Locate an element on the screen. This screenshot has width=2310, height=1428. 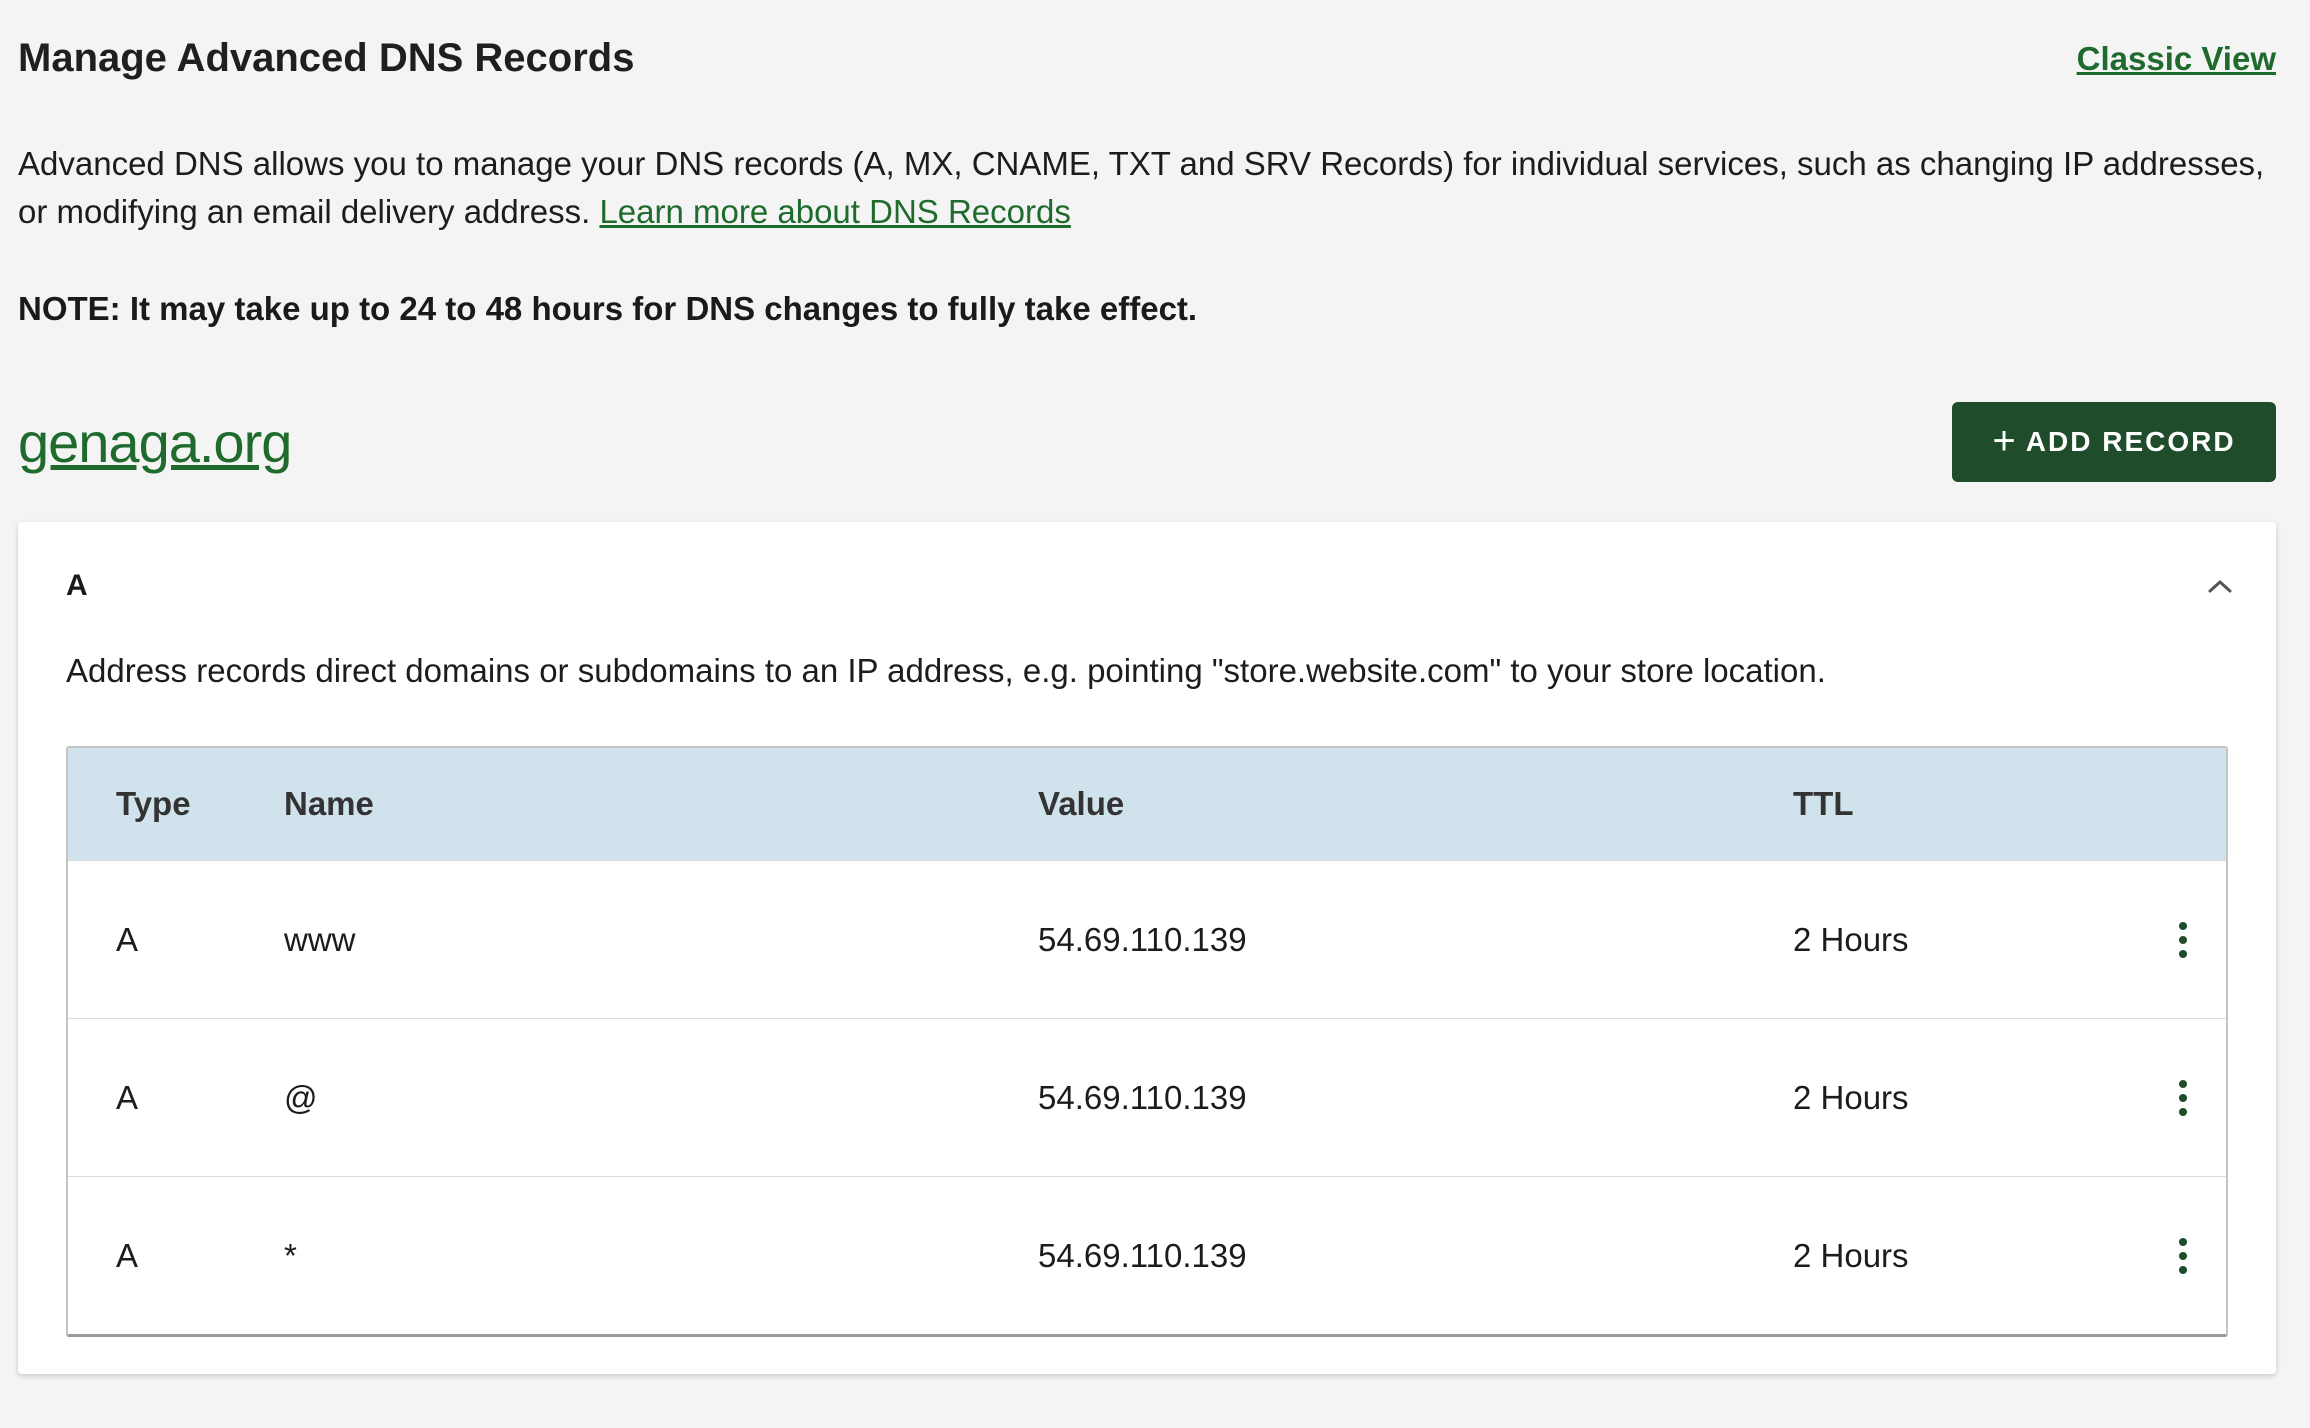
cell-name: www is located at coordinates (320, 939).